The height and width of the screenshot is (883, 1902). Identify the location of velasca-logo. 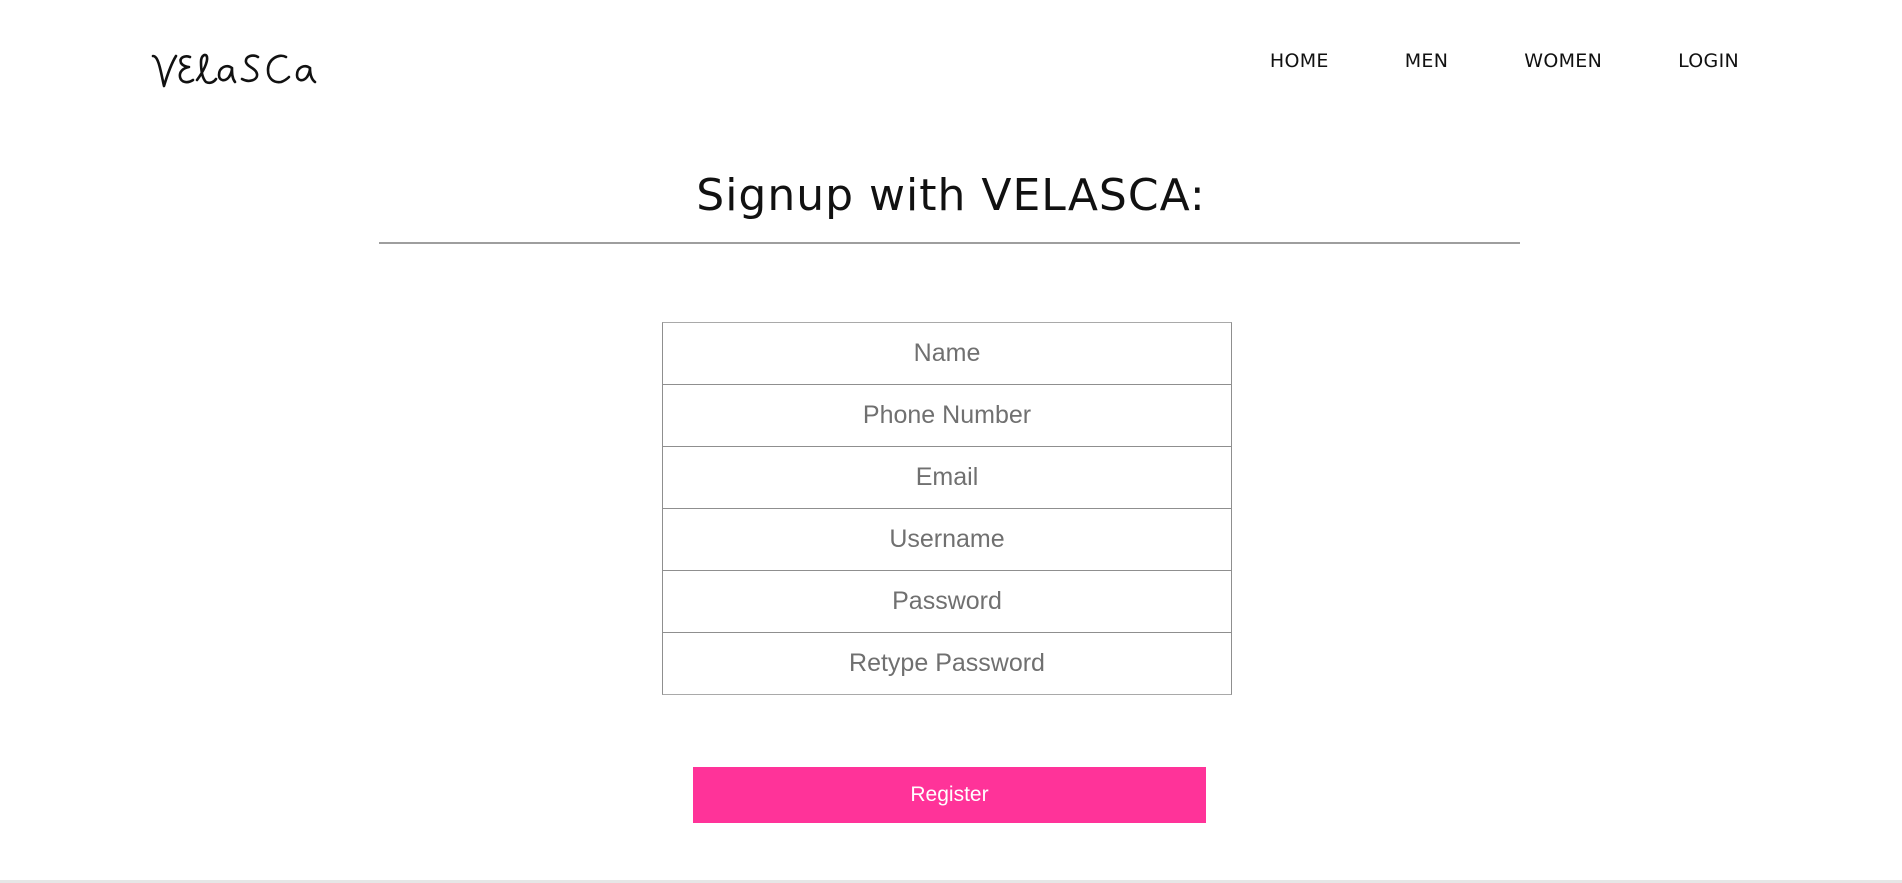
(242, 68).